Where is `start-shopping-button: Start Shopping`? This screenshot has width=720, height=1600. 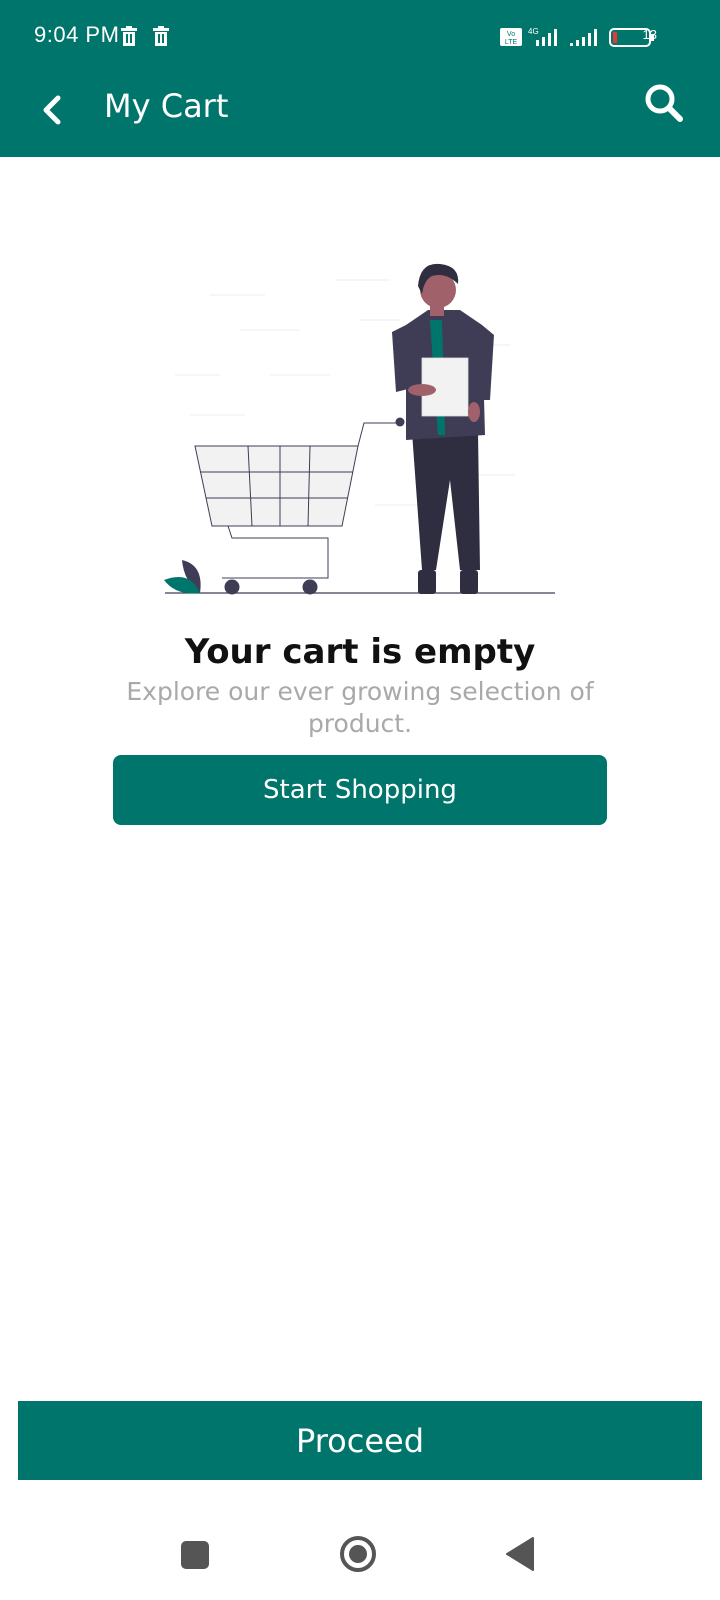 start-shopping-button: Start Shopping is located at coordinates (360, 790).